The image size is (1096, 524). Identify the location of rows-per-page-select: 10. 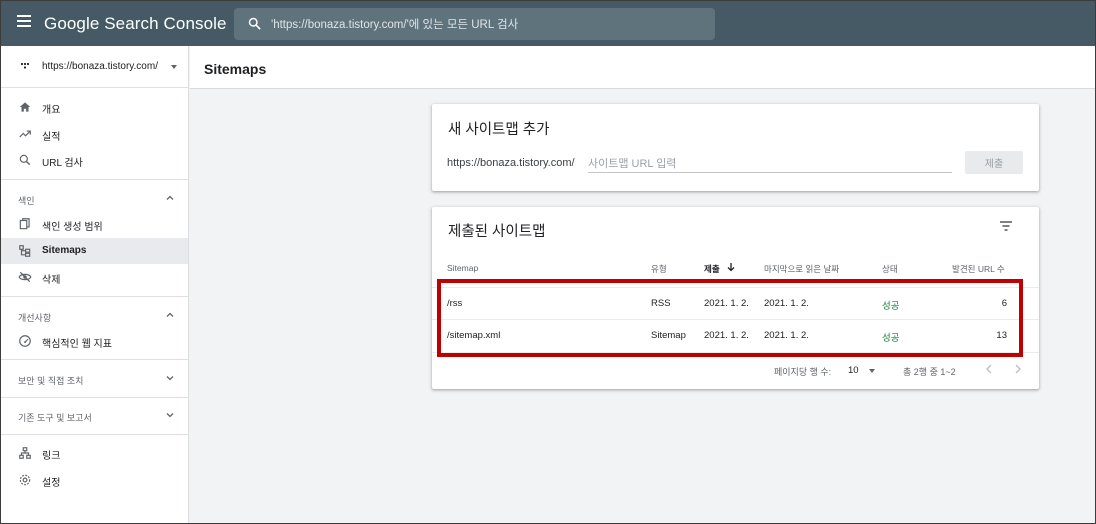
(864, 370).